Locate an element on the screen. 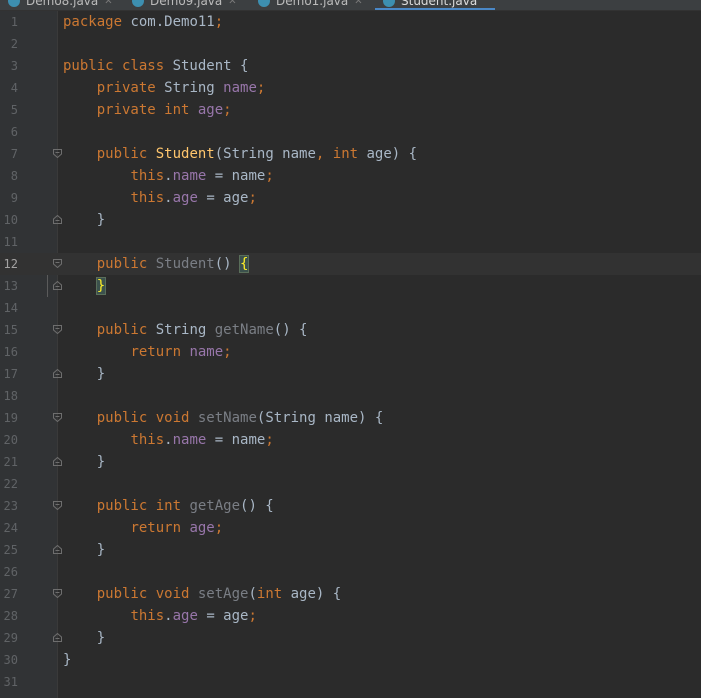 This screenshot has width=701, height=698. code-line: 28 this.age = age; is located at coordinates (350, 616).